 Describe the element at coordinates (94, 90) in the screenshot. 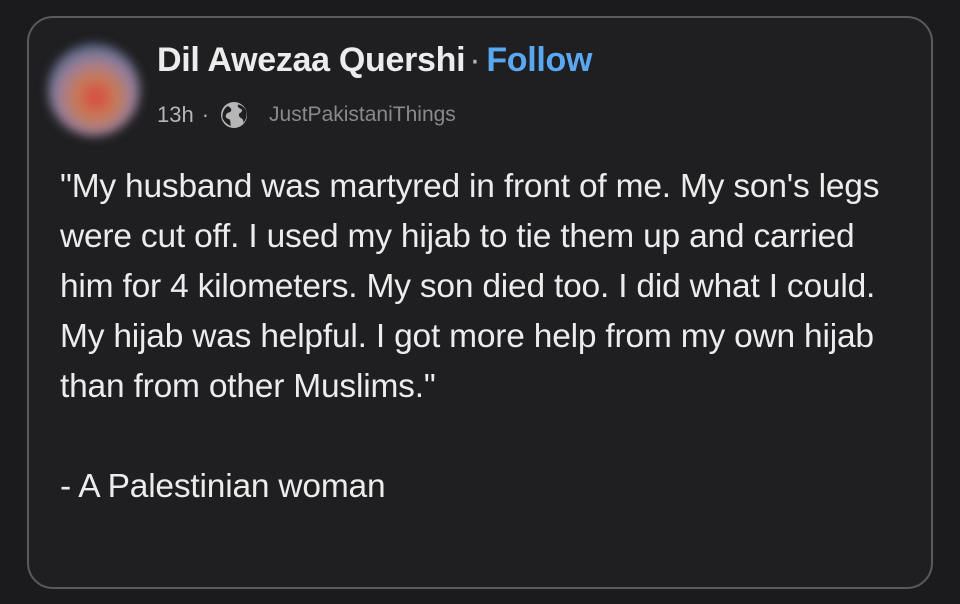

I see `avatar` at that location.